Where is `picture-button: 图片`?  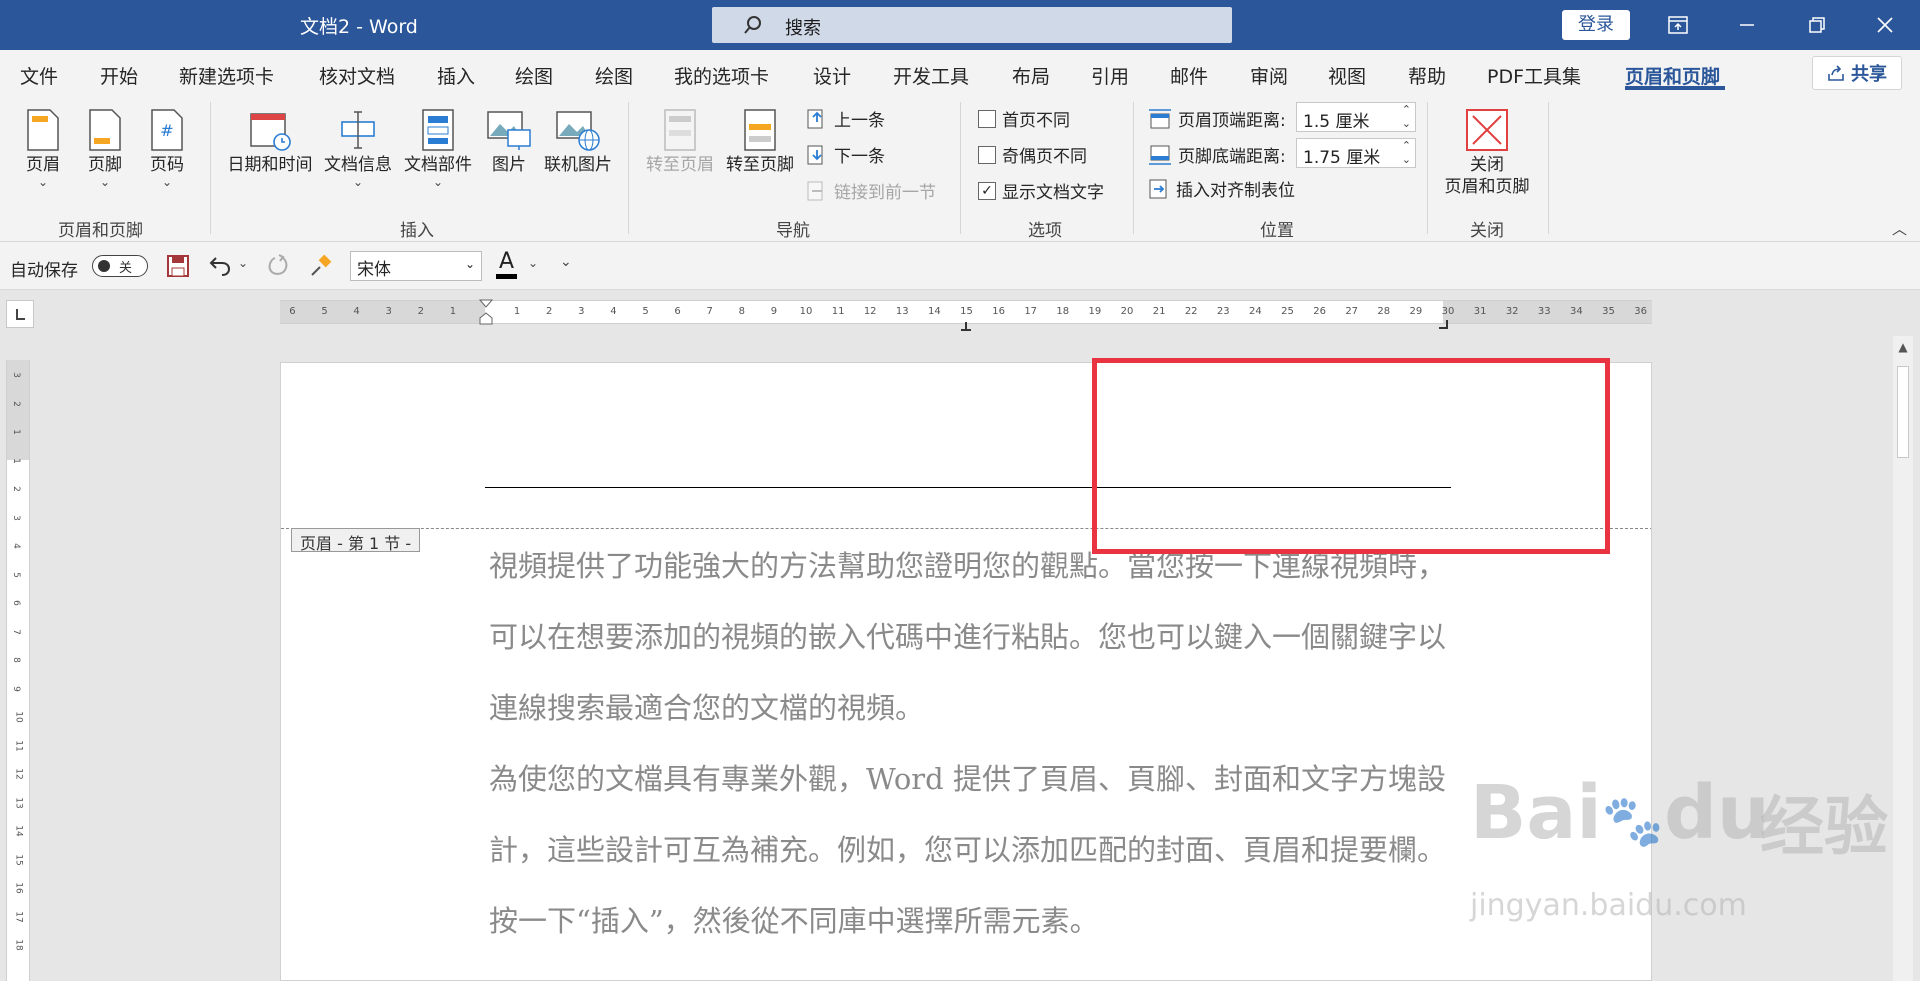
picture-button: 图片 is located at coordinates (509, 140).